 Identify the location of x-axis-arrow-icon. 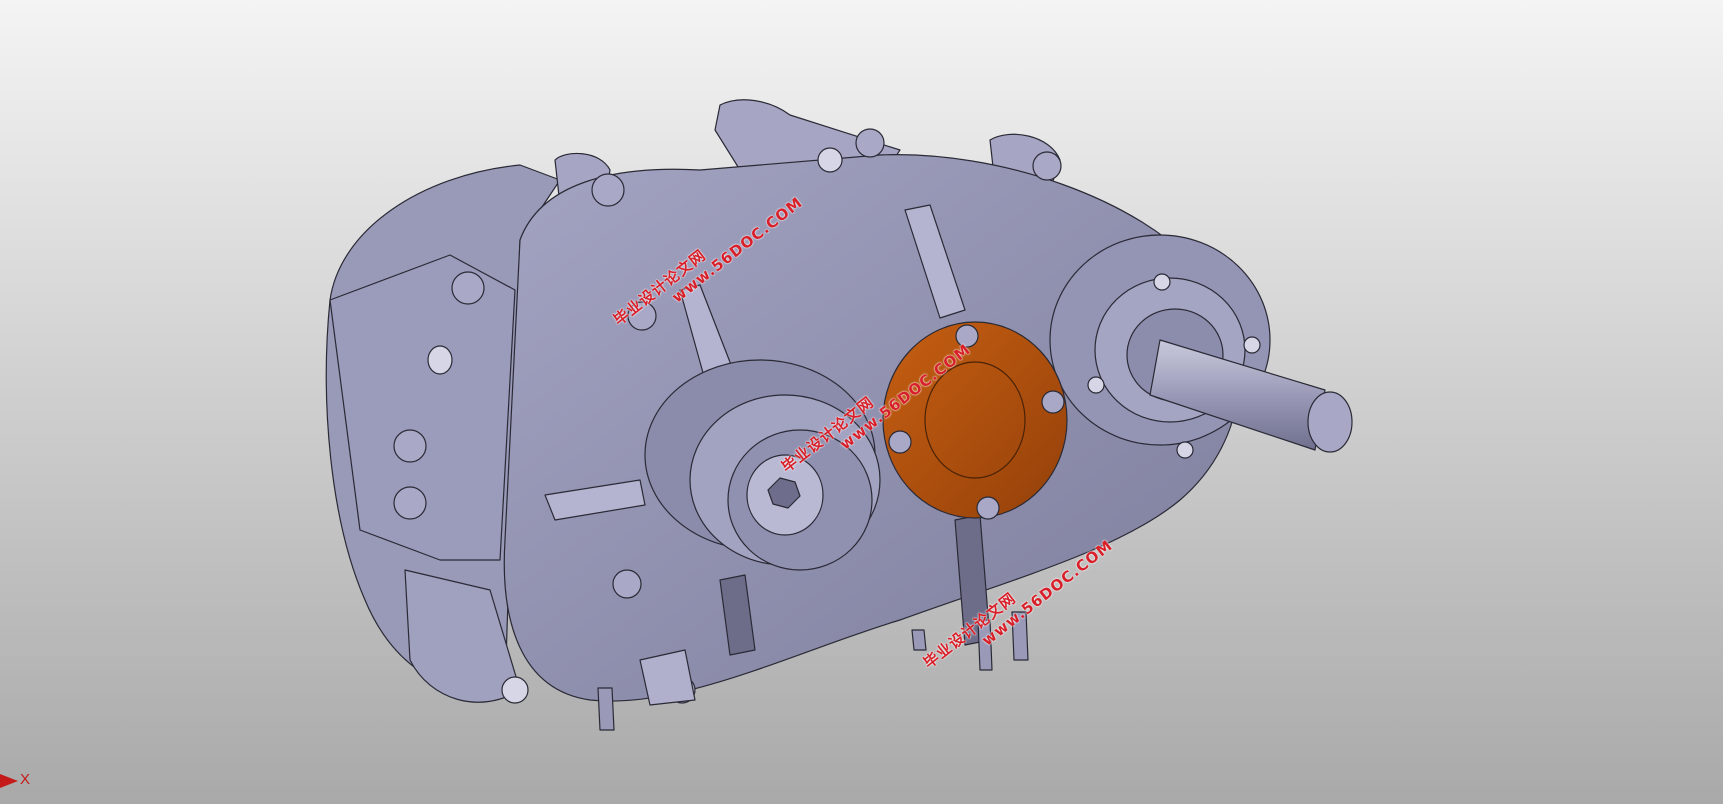
(9, 781).